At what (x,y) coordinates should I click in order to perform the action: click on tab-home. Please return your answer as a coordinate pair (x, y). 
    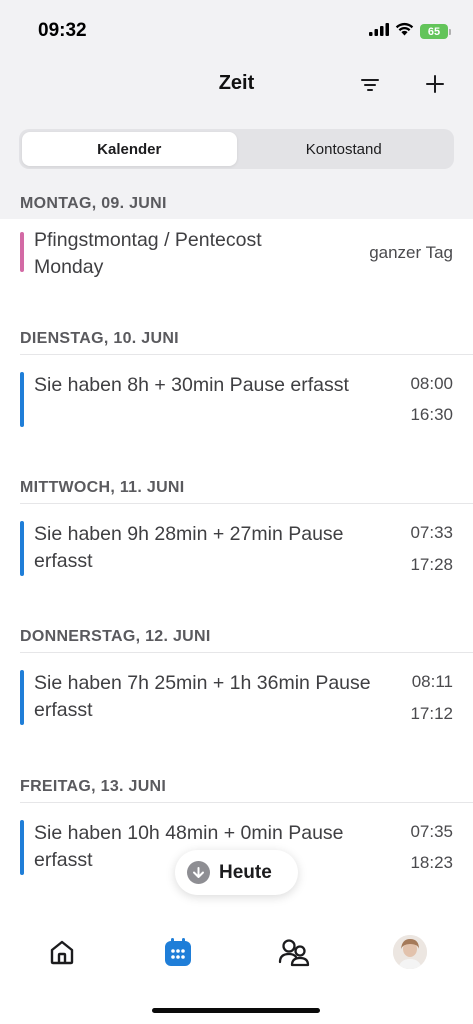
    Looking at the image, I should click on (62, 952).